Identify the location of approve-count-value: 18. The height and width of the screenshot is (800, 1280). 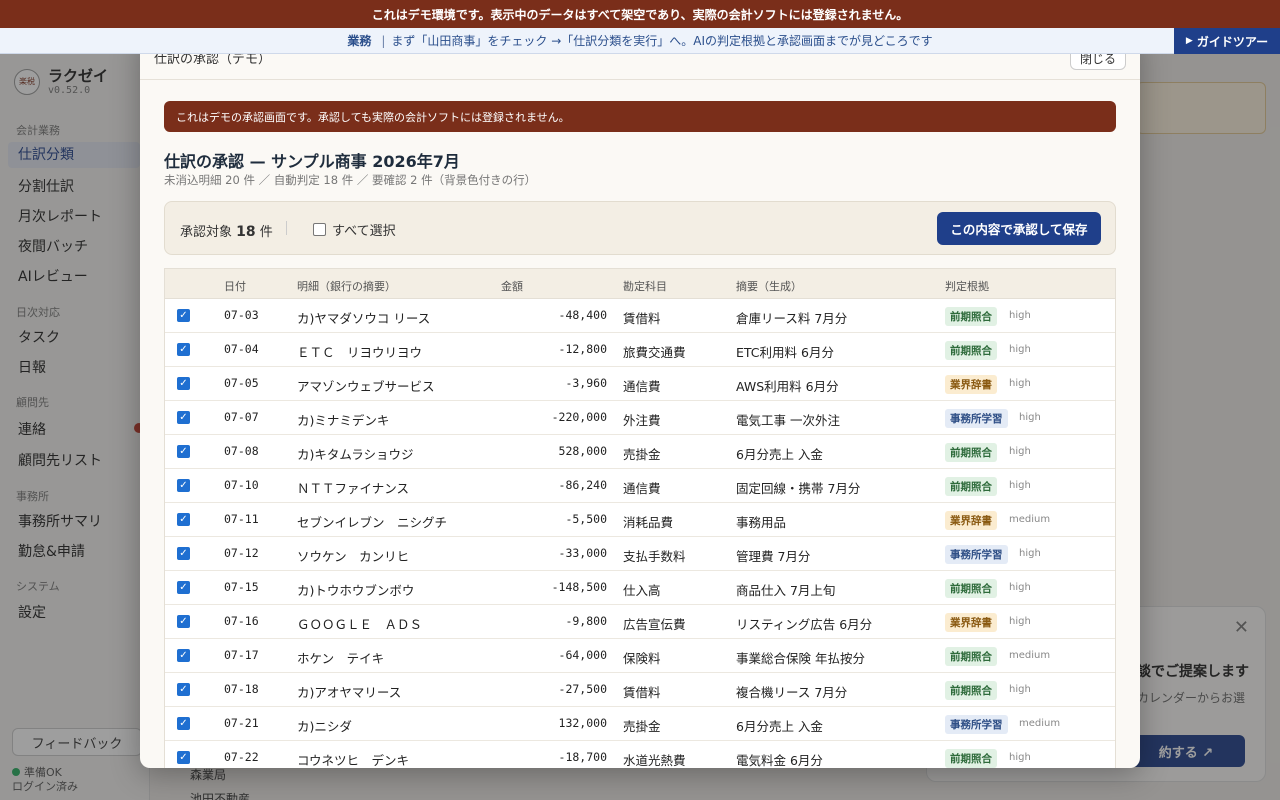
(246, 232).